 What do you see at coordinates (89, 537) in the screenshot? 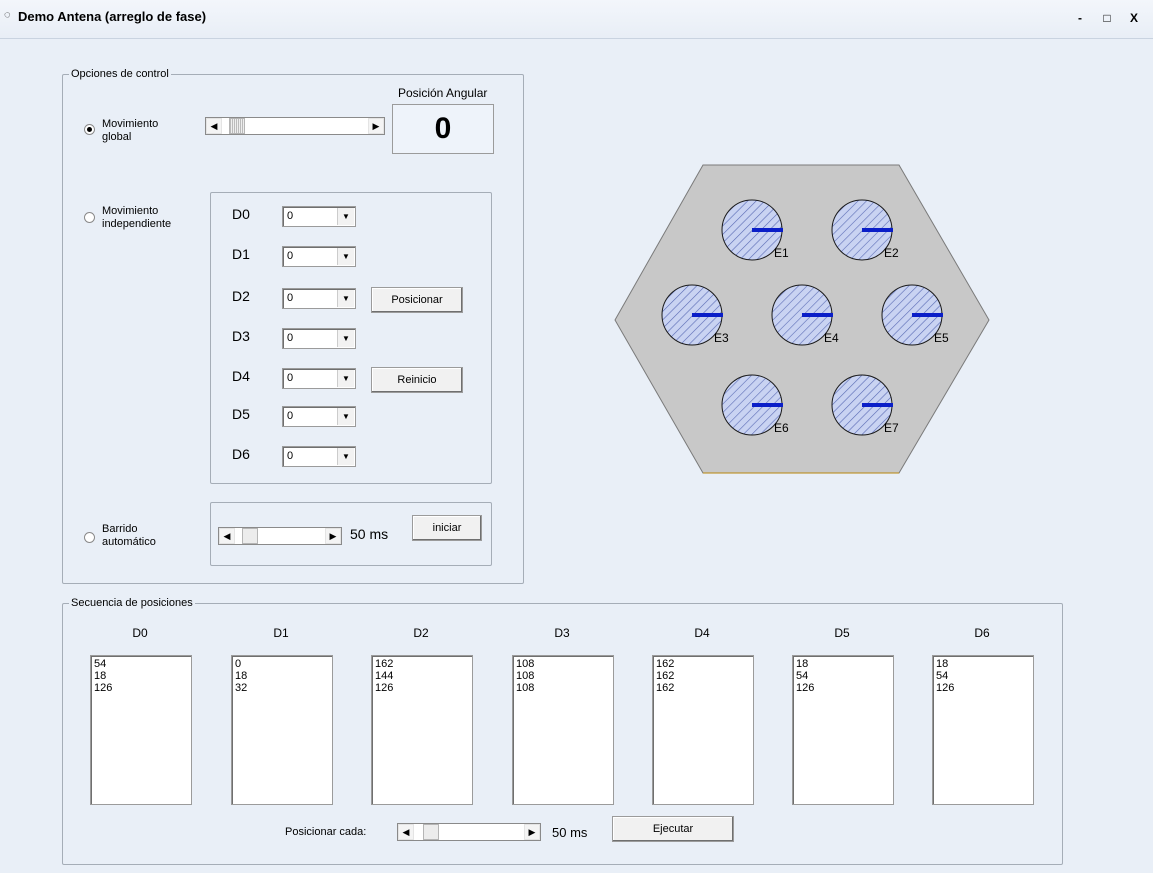
I see `automatic-sweep-radio` at bounding box center [89, 537].